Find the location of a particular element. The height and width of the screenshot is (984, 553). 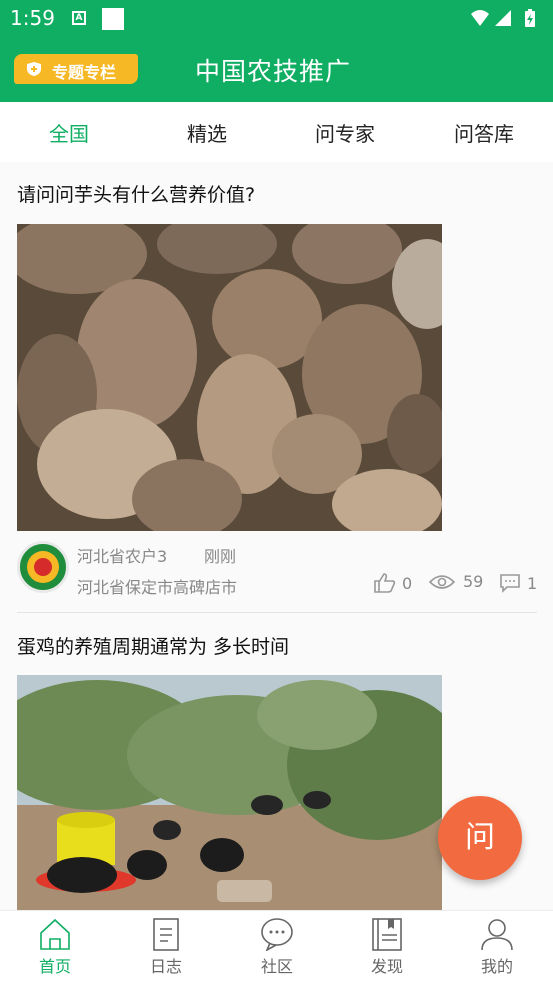

home-icon is located at coordinates (55, 934).